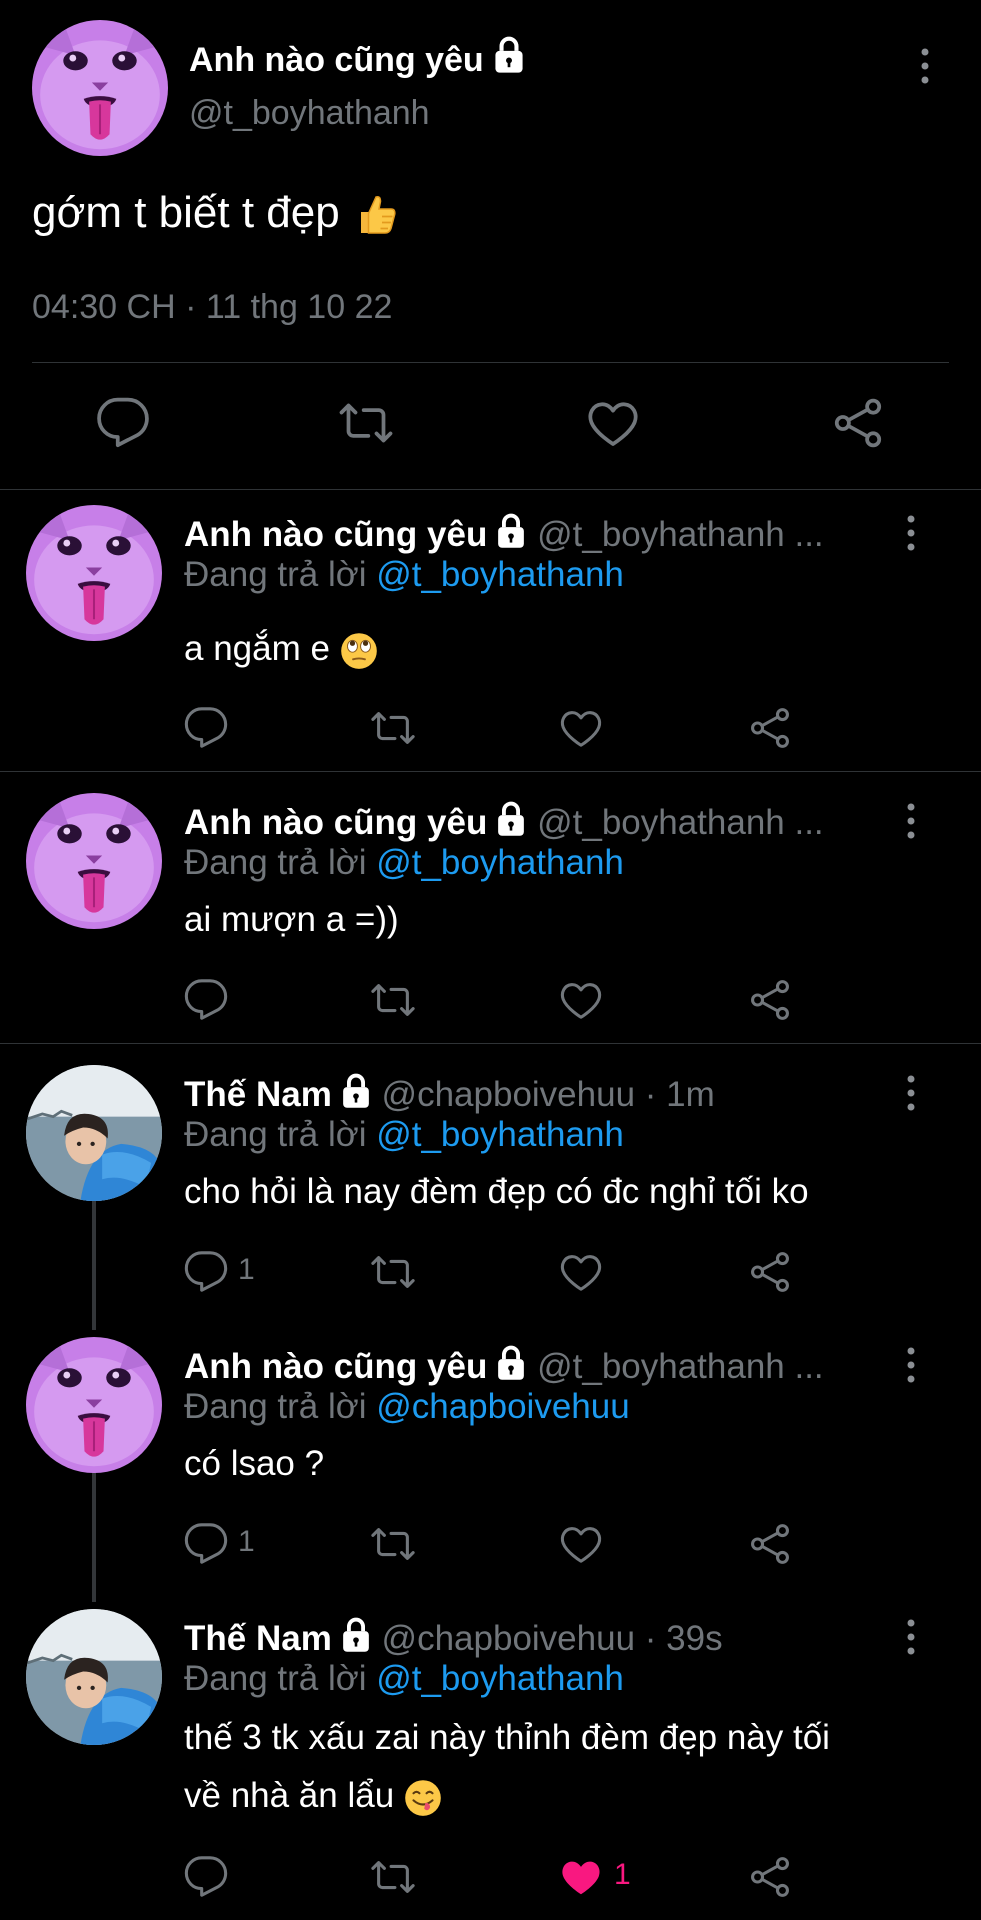 This screenshot has width=981, height=1920. Describe the element at coordinates (423, 1798) in the screenshot. I see `yum-face-emoji-icon` at that location.